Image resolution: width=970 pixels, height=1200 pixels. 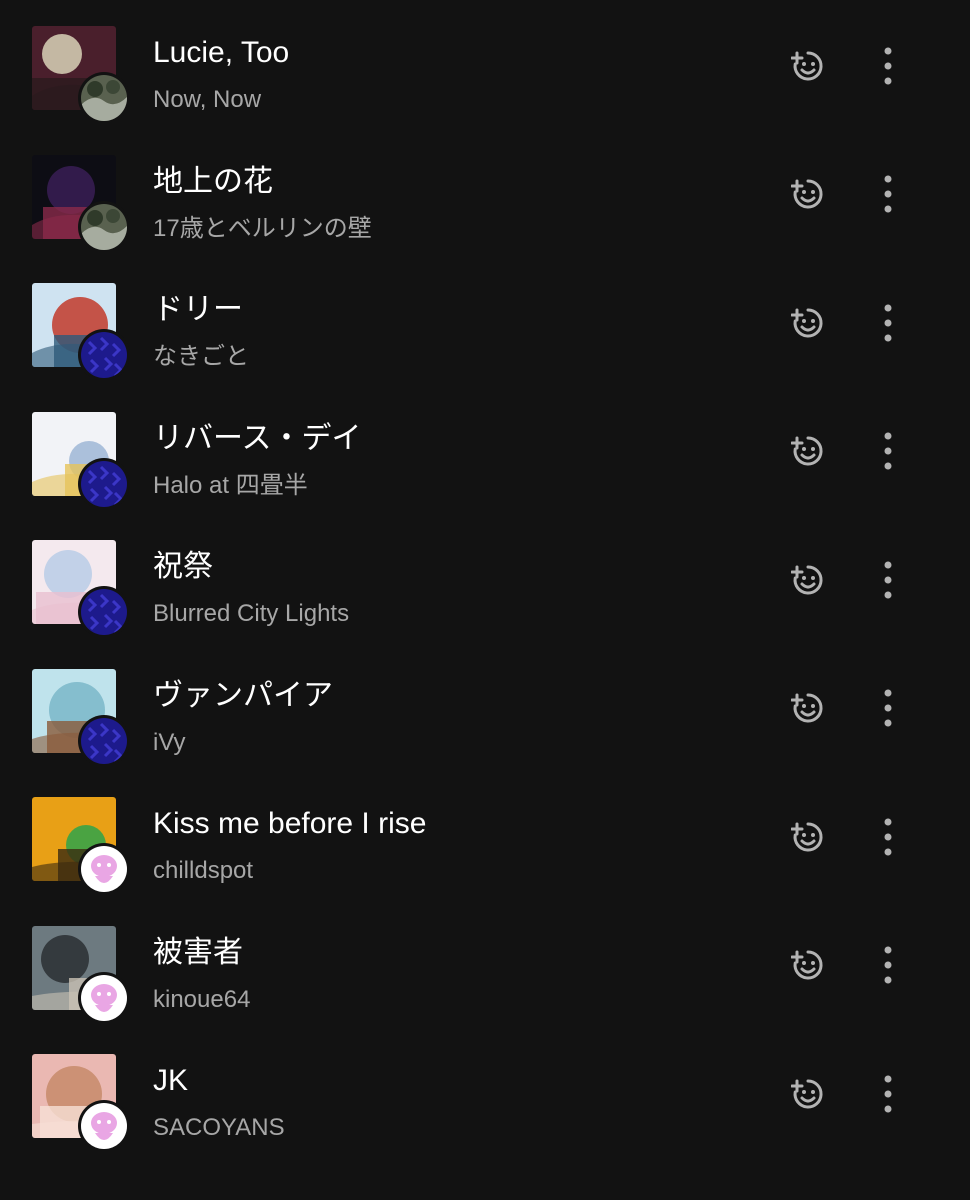 I want to click on track-row: ヴァンパイア iVy, so click(x=485, y=707).